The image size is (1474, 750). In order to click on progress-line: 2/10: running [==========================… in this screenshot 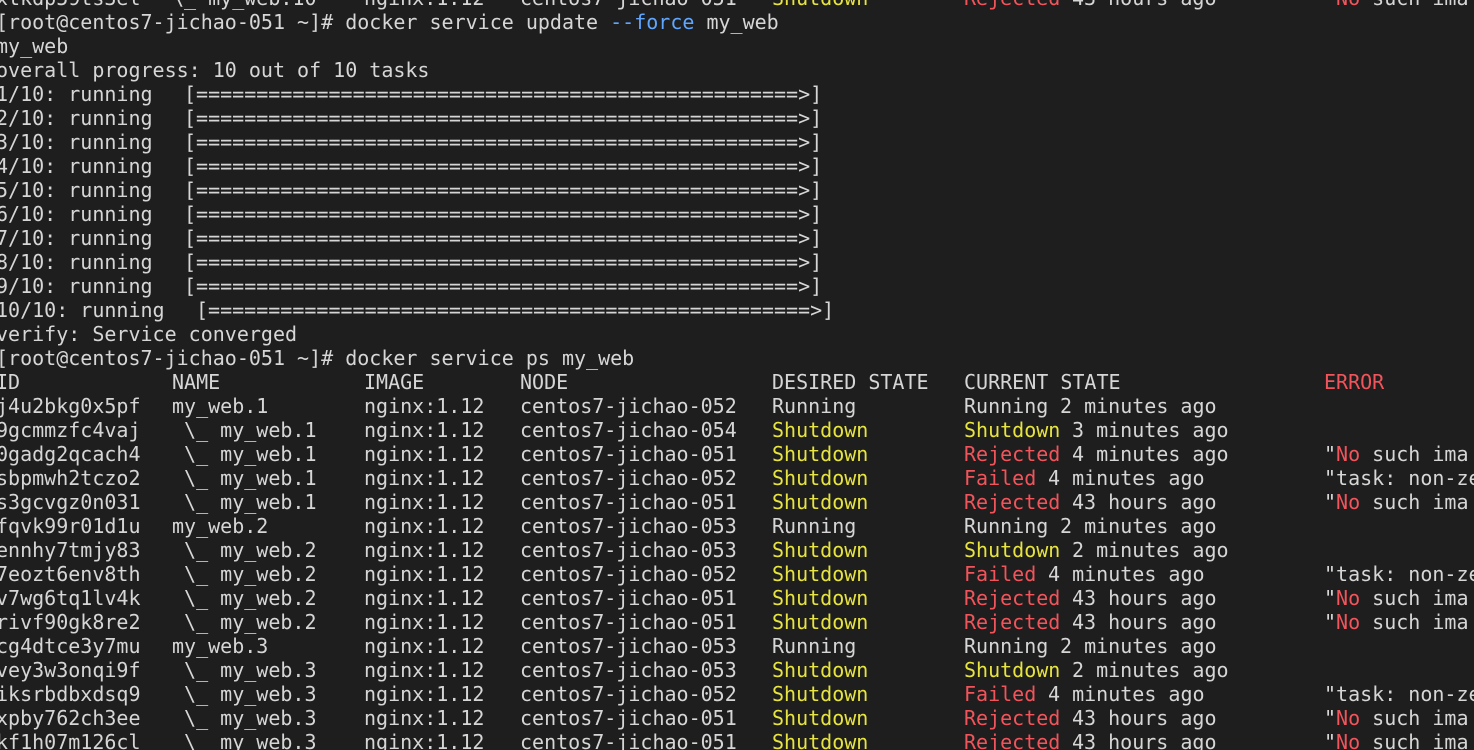, I will do `click(737, 118)`.